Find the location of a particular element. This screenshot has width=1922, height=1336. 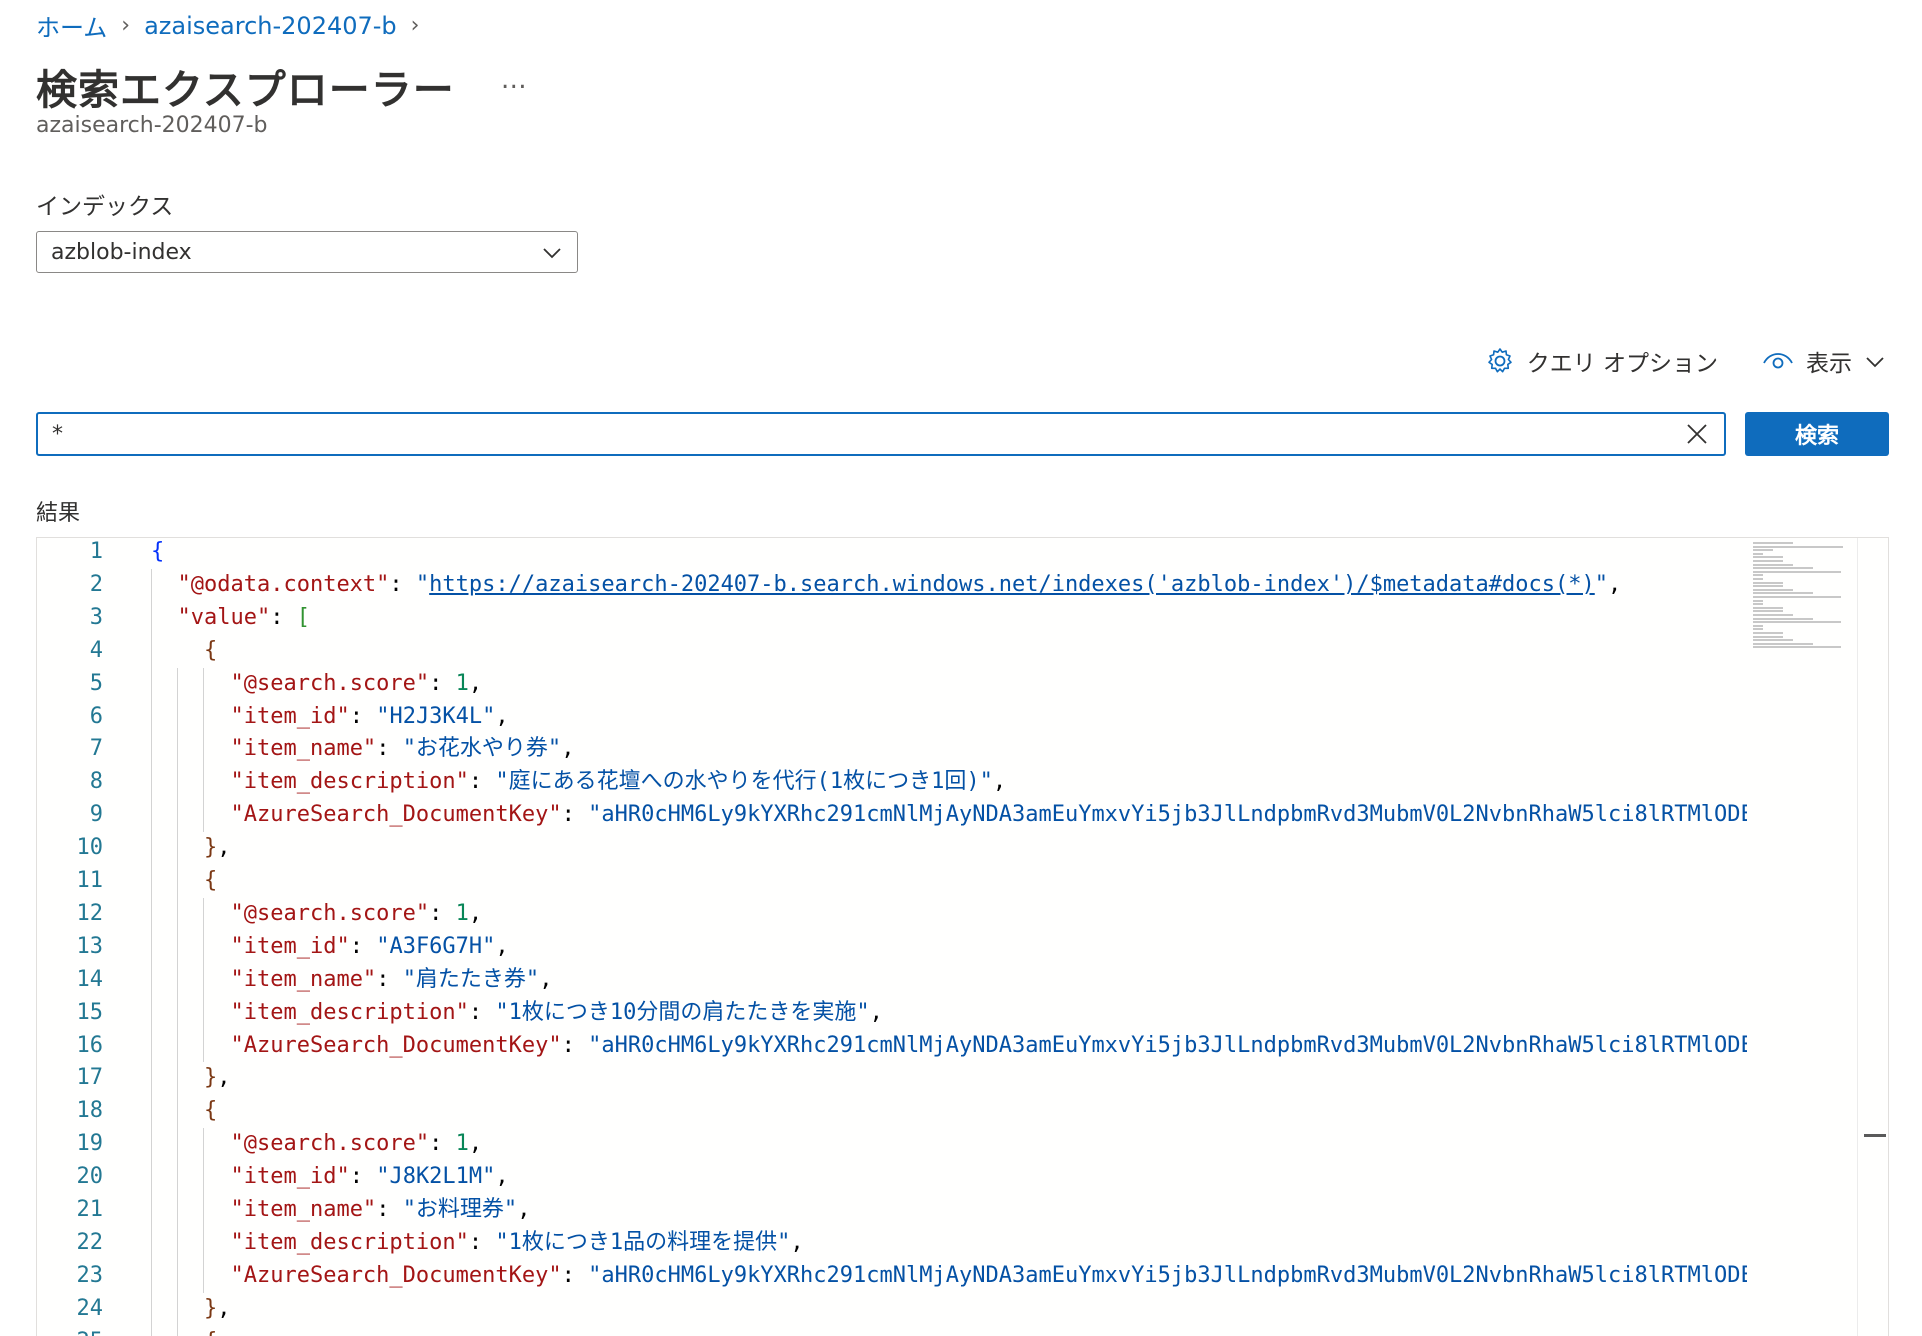

code-line: 11 { is located at coordinates (892, 881).